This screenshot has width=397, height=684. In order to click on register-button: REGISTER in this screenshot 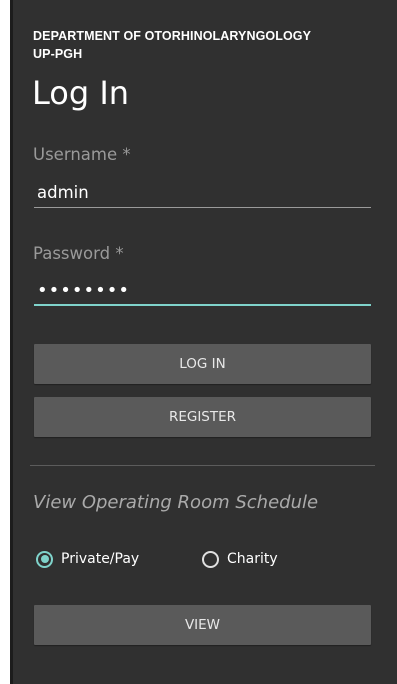, I will do `click(202, 417)`.